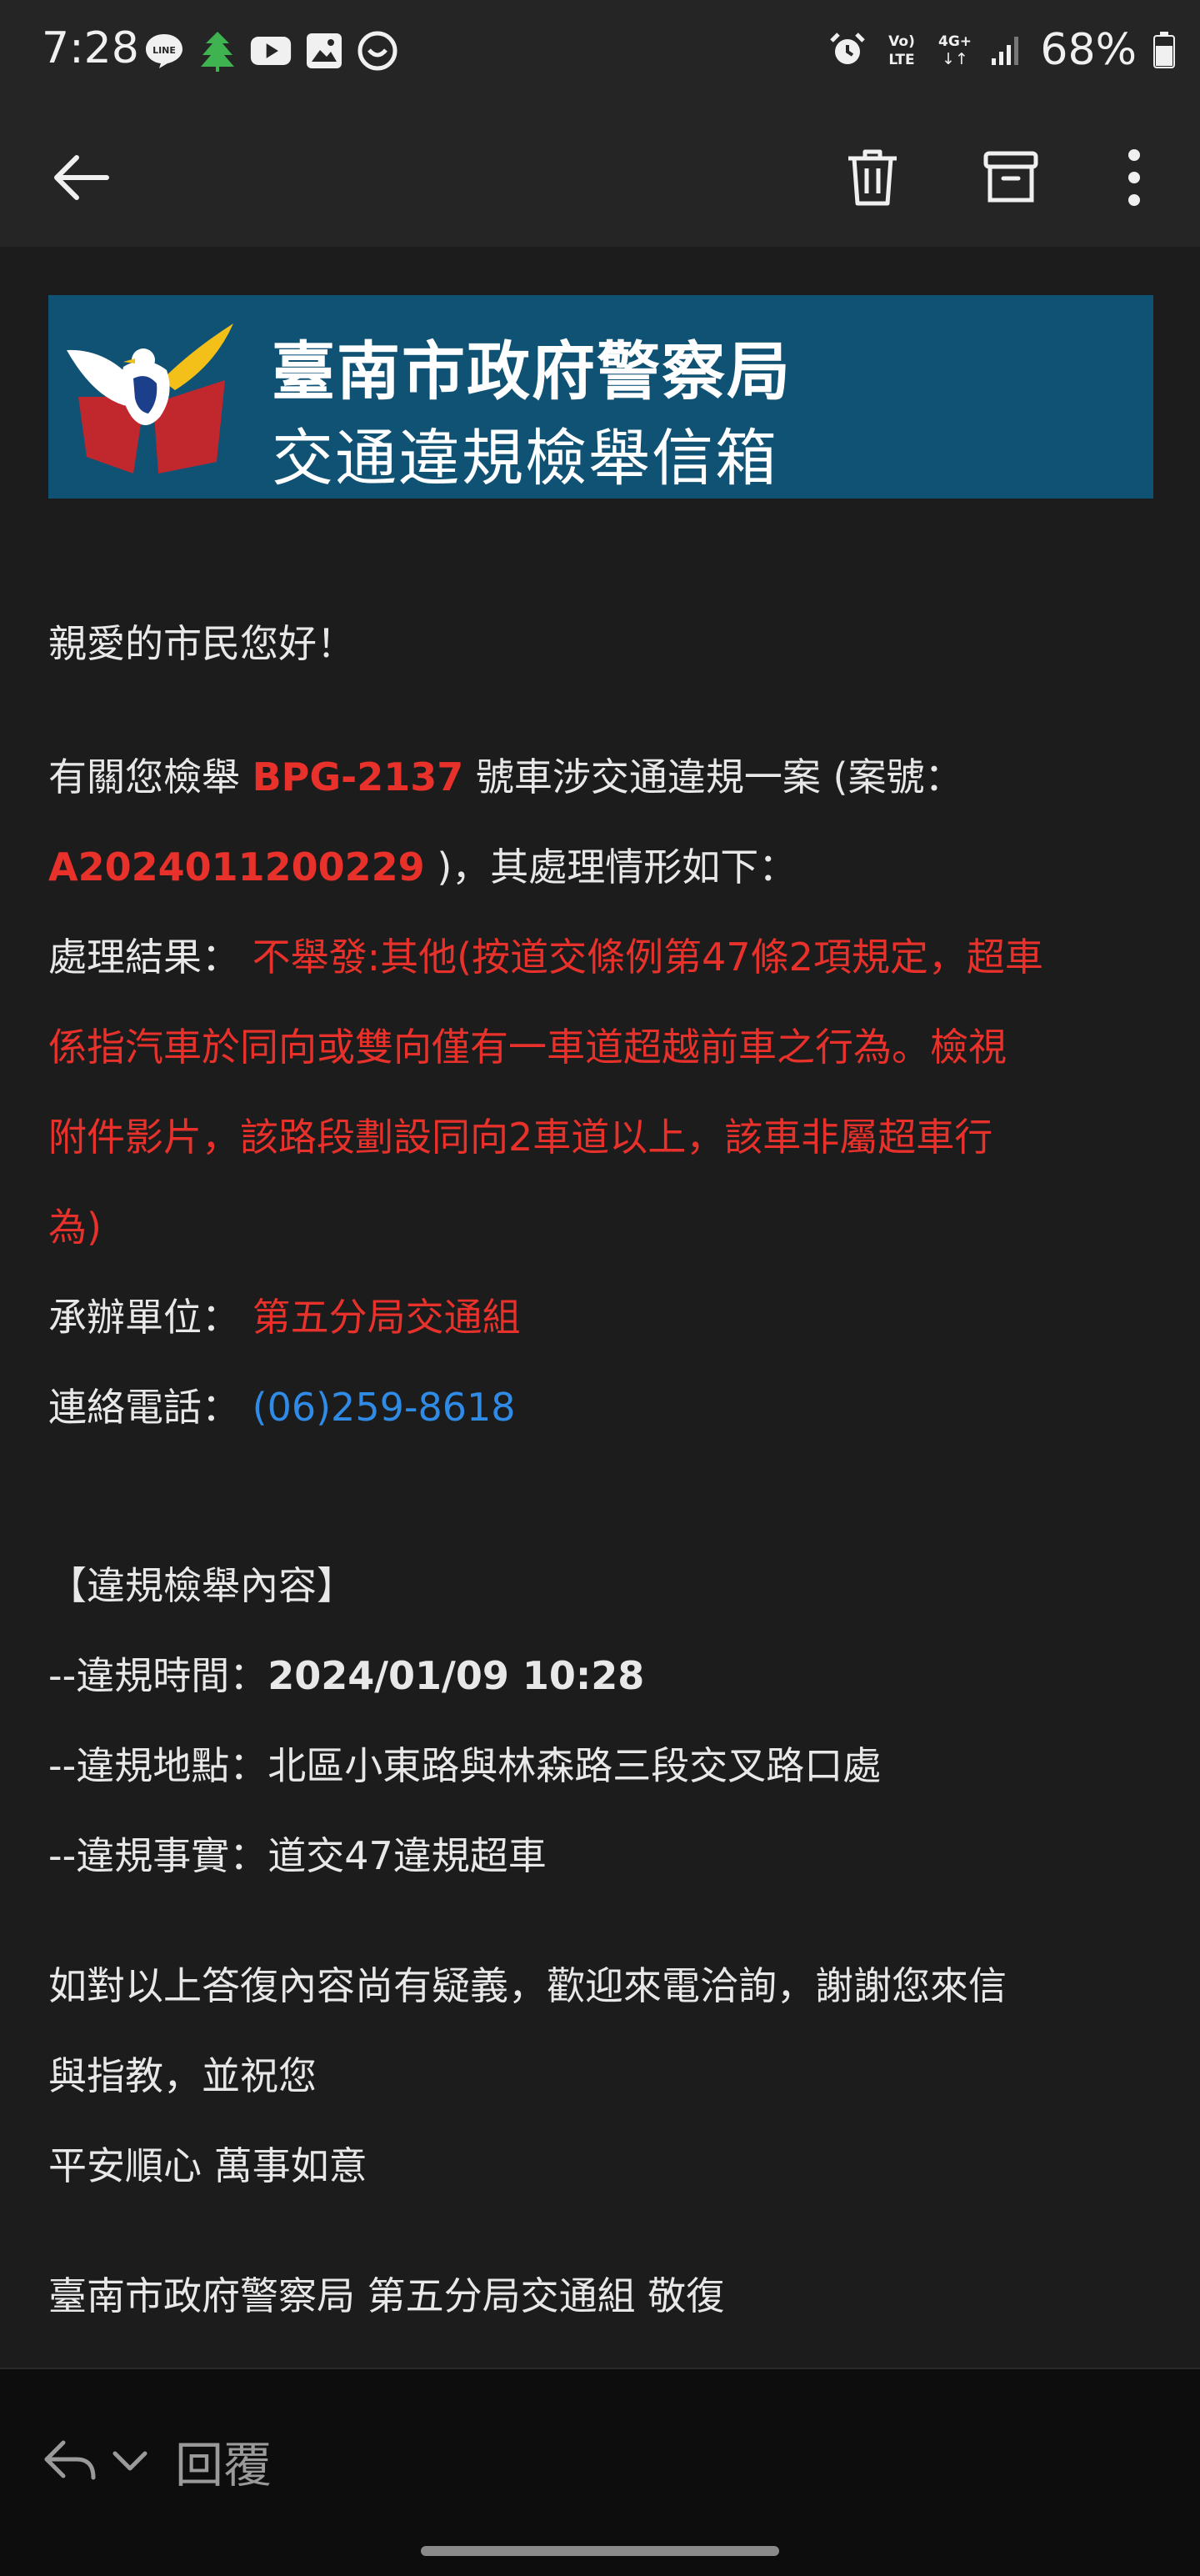 The width and height of the screenshot is (1200, 2576). I want to click on greeting: 親愛的市民您好！, so click(201, 643).